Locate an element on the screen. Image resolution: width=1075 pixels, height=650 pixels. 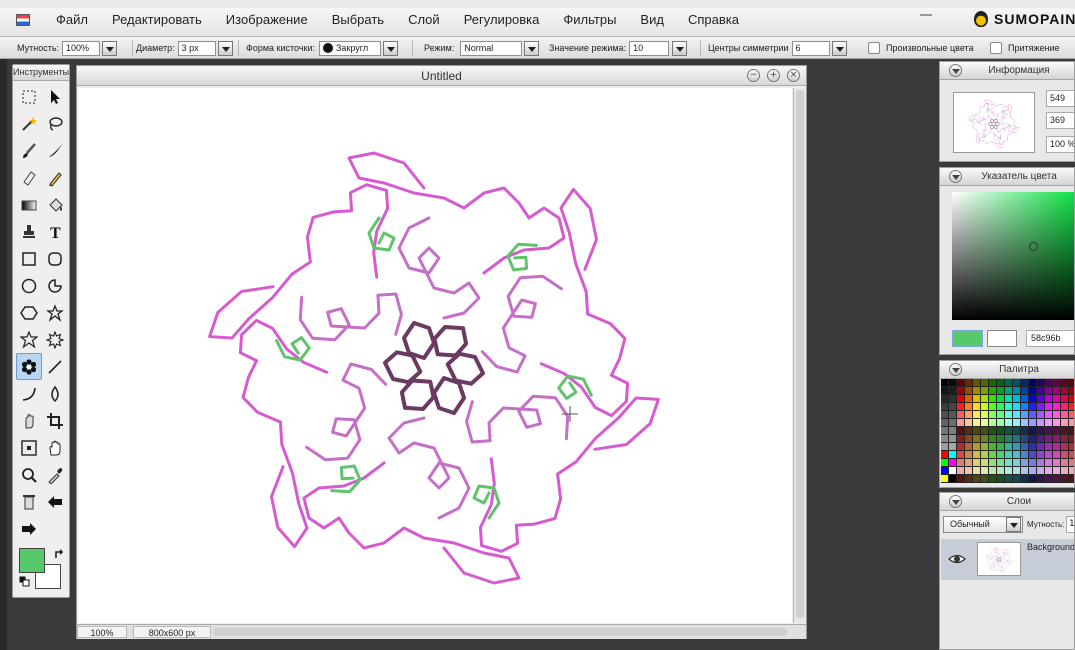
palette-swatch-grid is located at coordinates (1007, 431).